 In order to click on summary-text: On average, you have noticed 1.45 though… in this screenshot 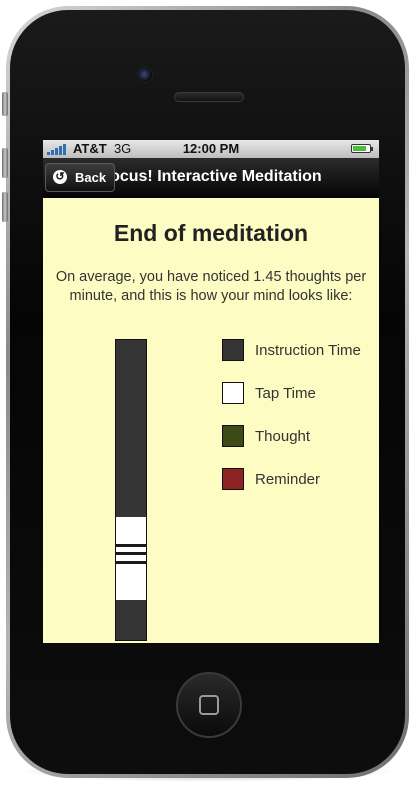, I will do `click(211, 287)`.